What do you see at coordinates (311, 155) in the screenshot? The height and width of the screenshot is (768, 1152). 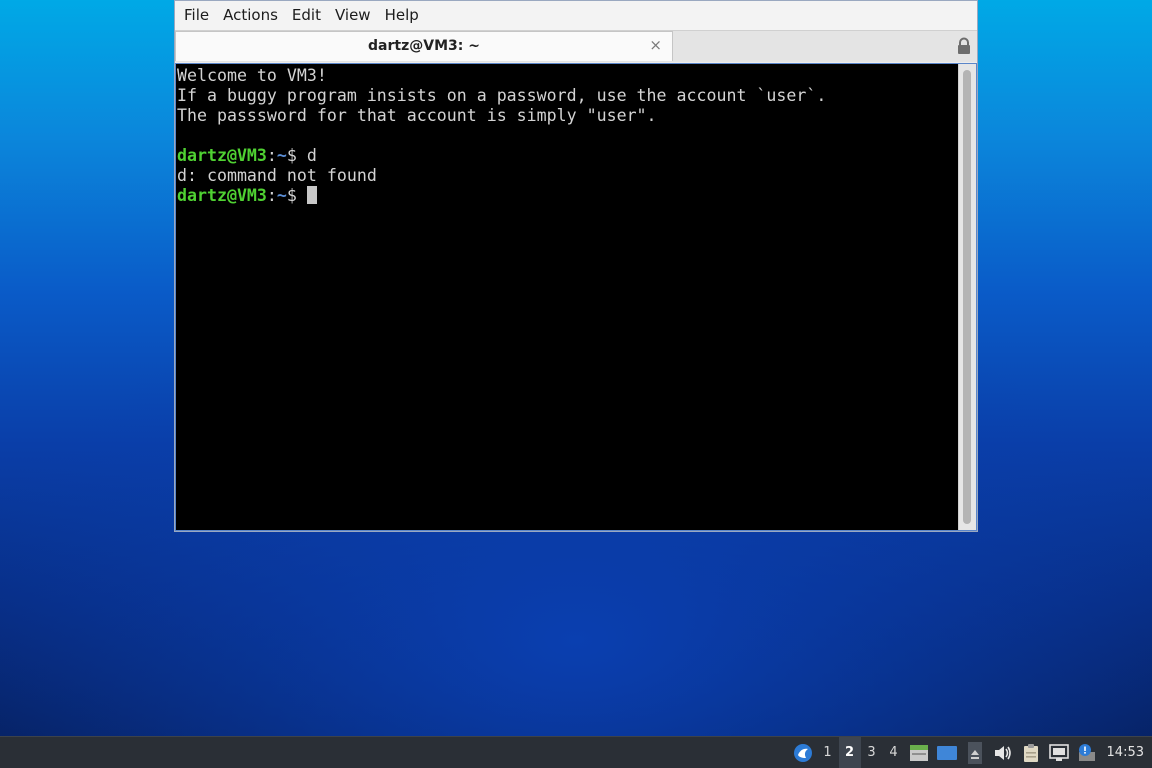 I see `command-text: d` at bounding box center [311, 155].